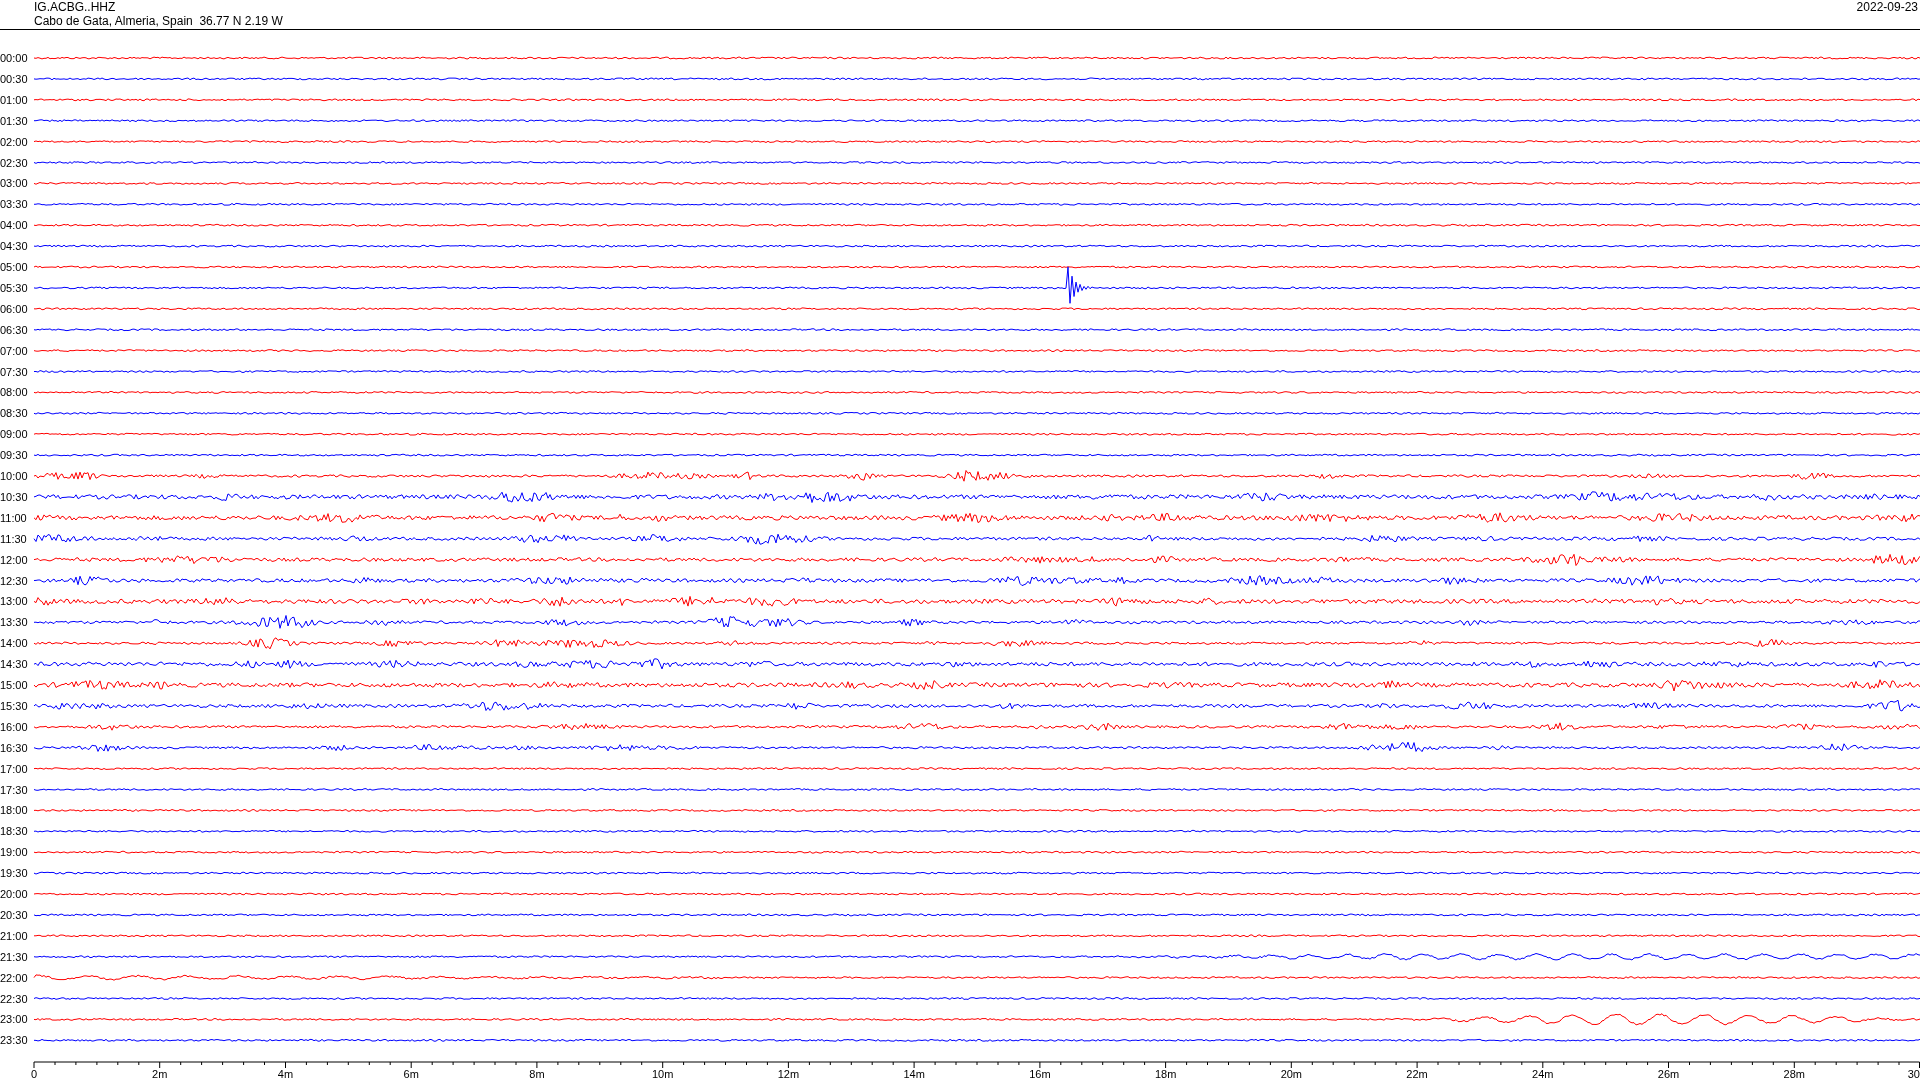  I want to click on trace-time-label: 01:30, so click(14, 120).